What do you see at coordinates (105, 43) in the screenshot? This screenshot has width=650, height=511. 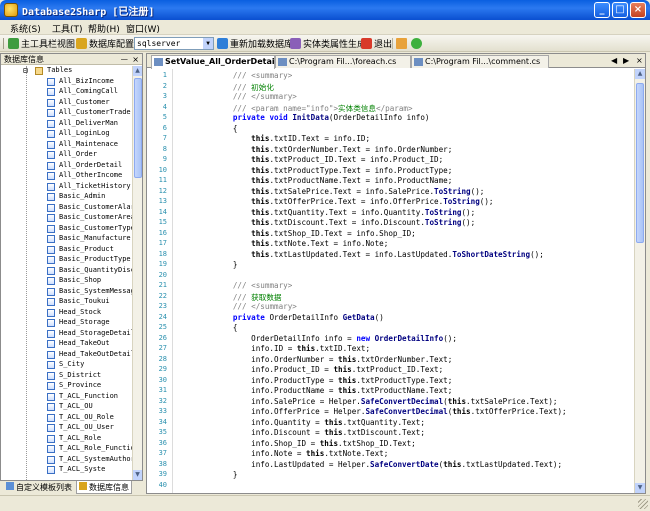 I see `db-config-button: 数据库配置` at bounding box center [105, 43].